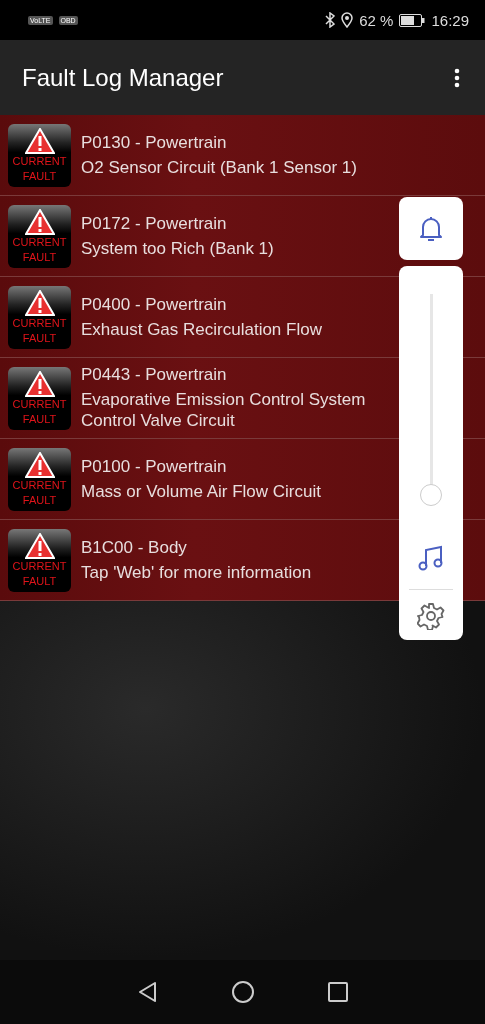 This screenshot has height=1024, width=485. Describe the element at coordinates (242, 992) in the screenshot. I see `home-button` at that location.